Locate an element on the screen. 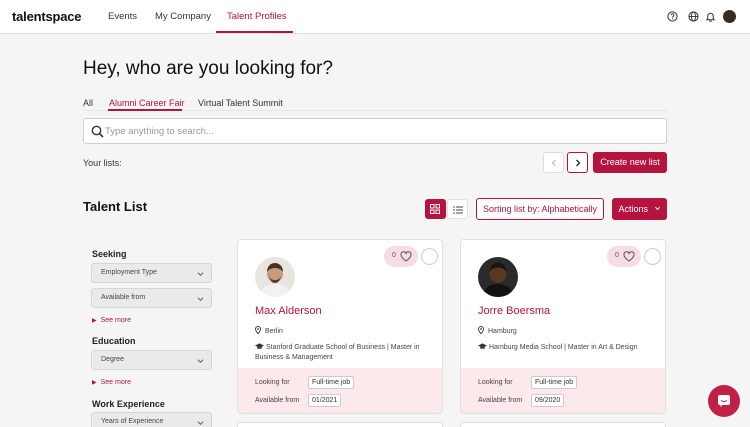 The height and width of the screenshot is (427, 750). degree-select: Degree is located at coordinates (151, 360).